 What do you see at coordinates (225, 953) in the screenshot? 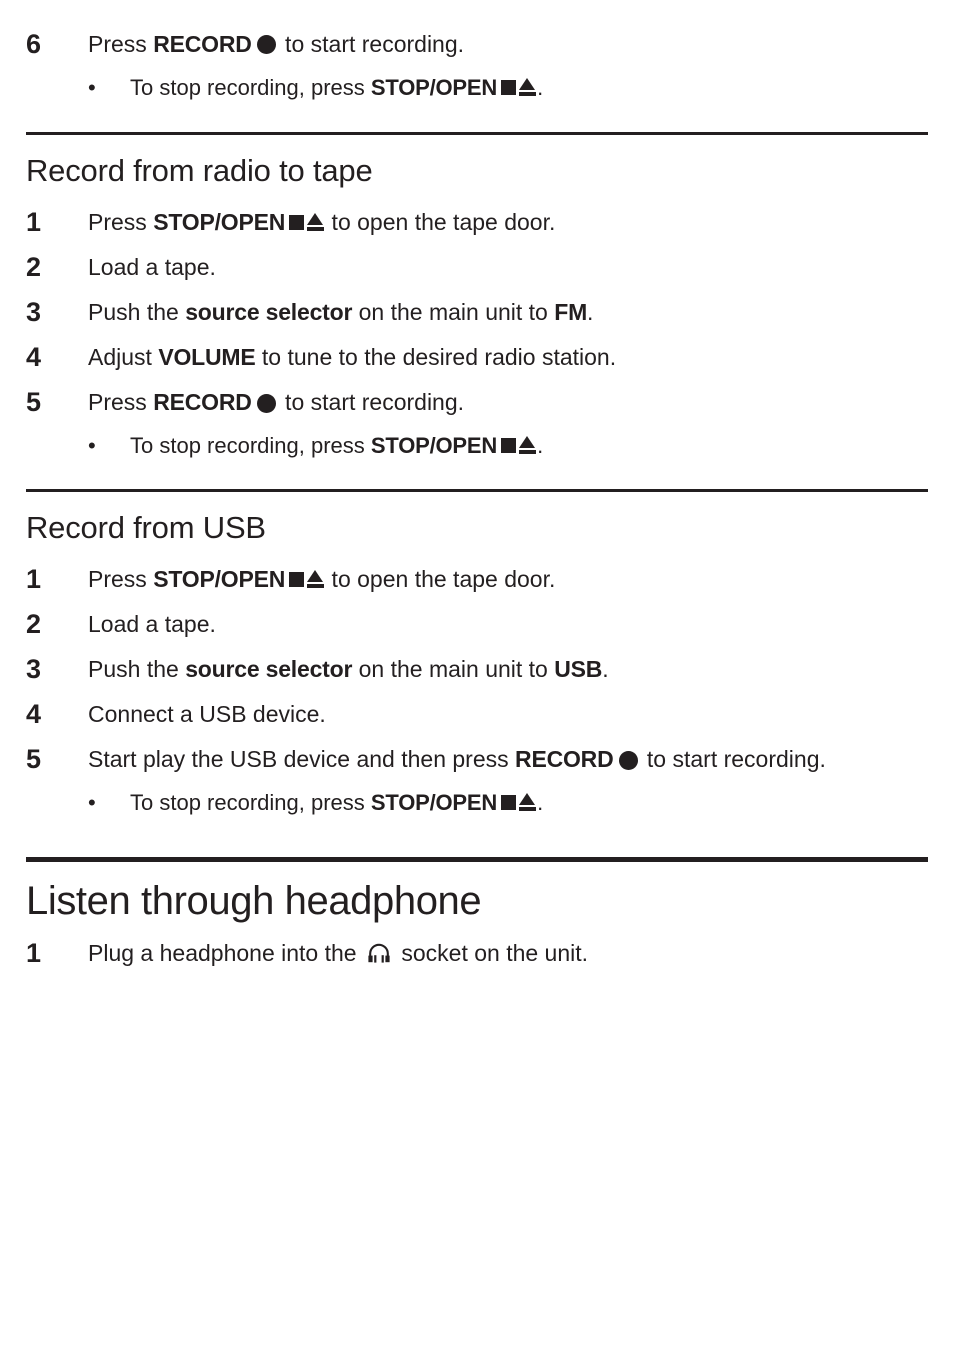
I see `step-text-plain: Plug a headphone into the` at bounding box center [225, 953].